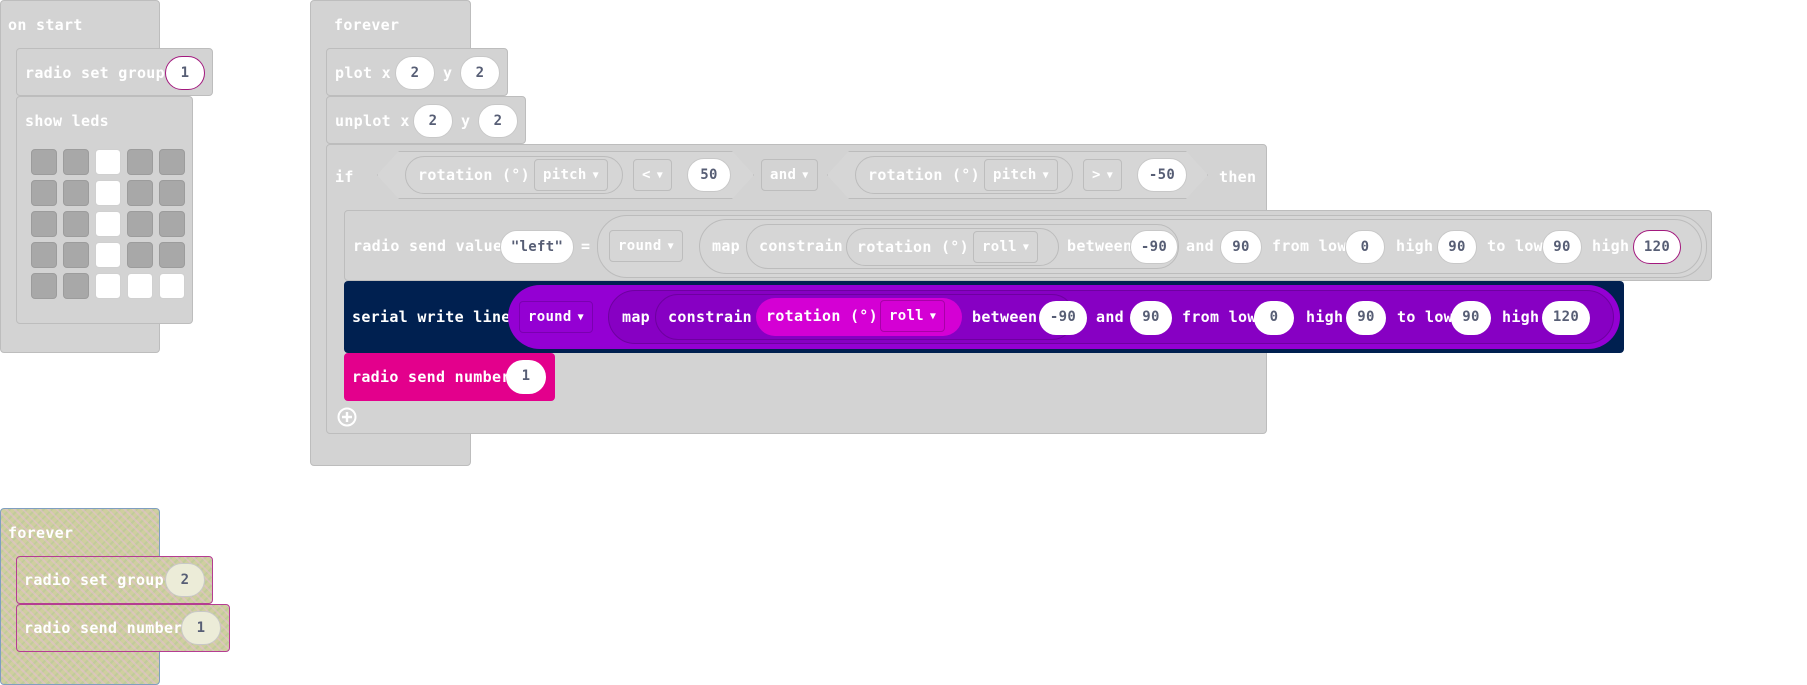 Image resolution: width=1807 pixels, height=685 pixels. I want to click on radio-group-disabled-input: 2, so click(185, 580).